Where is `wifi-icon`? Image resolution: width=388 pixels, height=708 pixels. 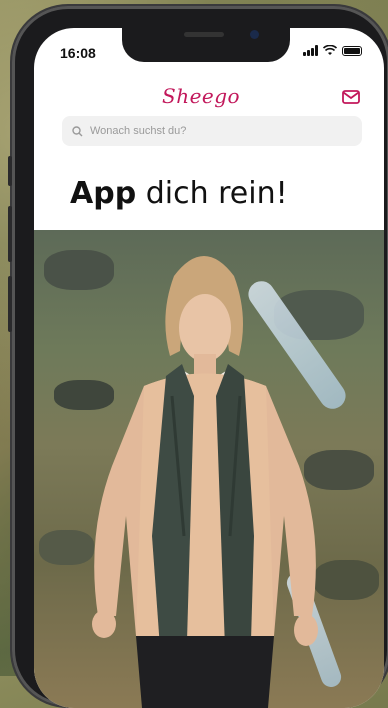 wifi-icon is located at coordinates (330, 50).